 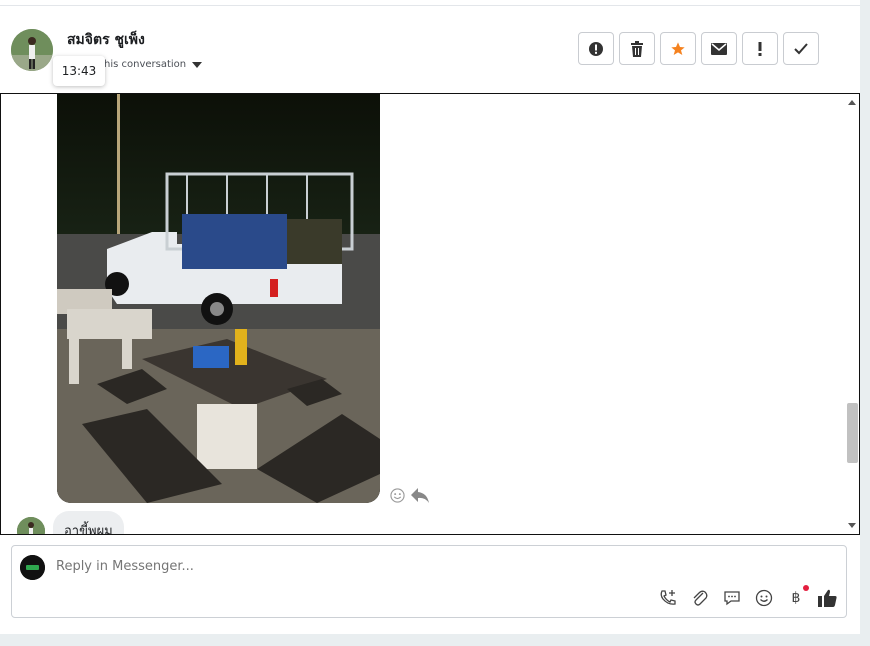 I want to click on follow-up-button, so click(x=760, y=48).